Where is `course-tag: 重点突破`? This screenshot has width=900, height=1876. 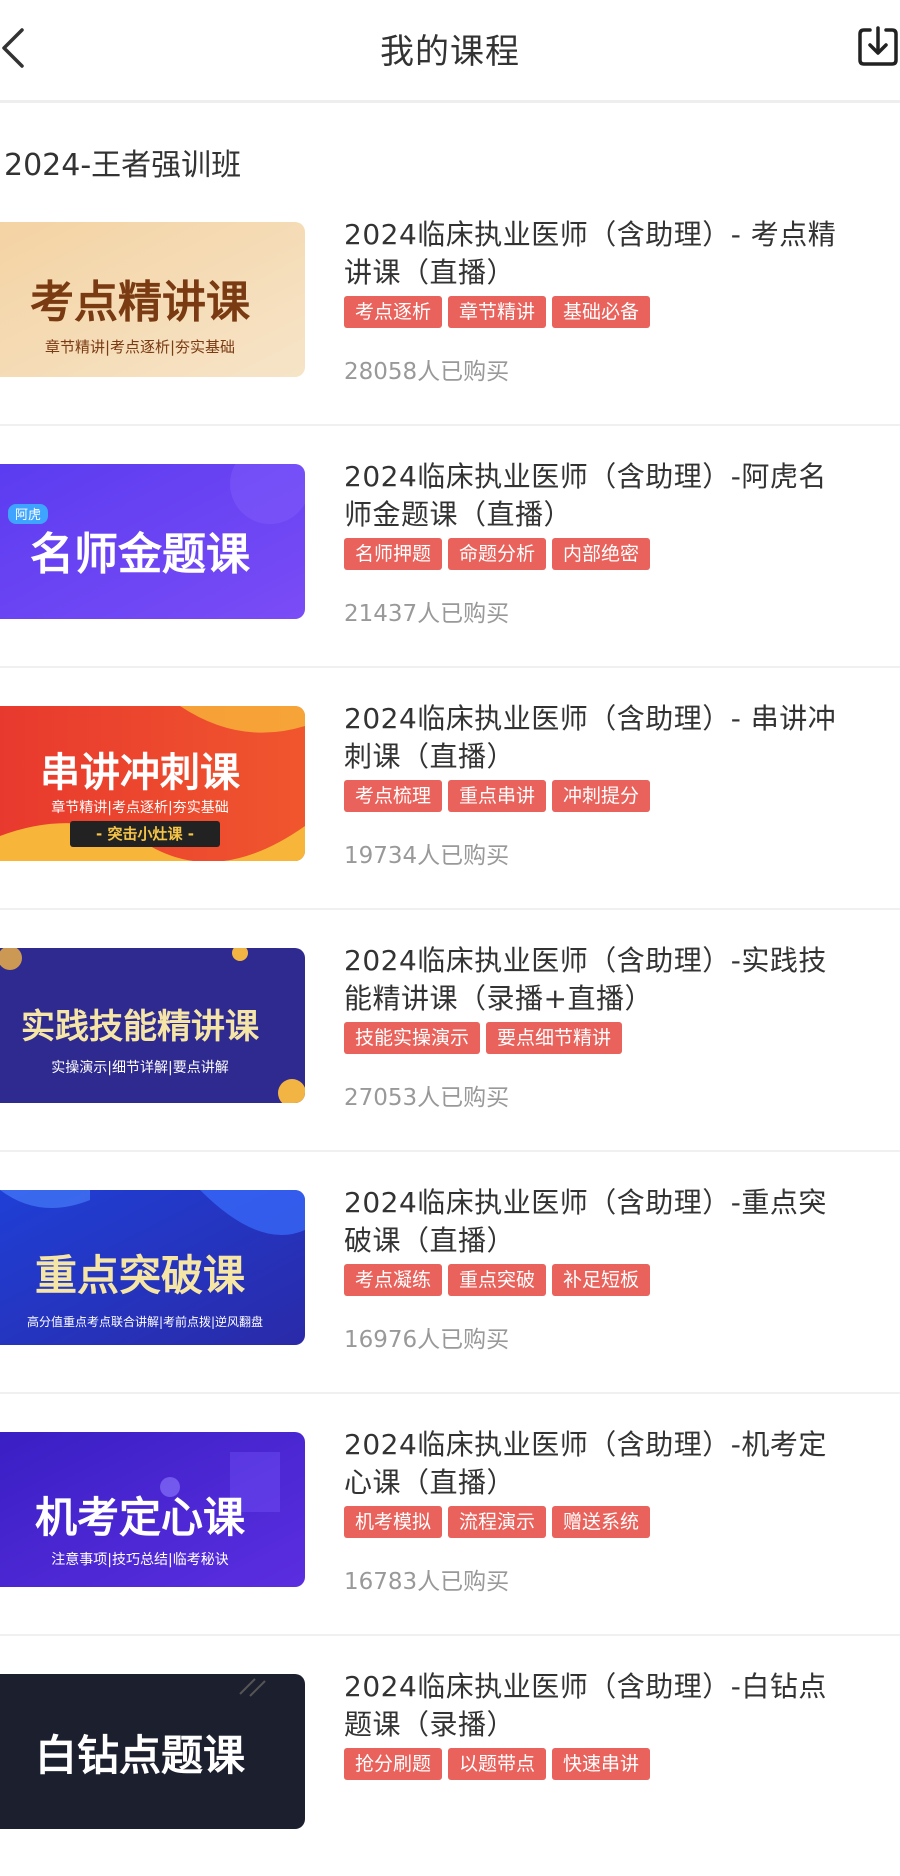
course-tag: 重点突破 is located at coordinates (497, 1280).